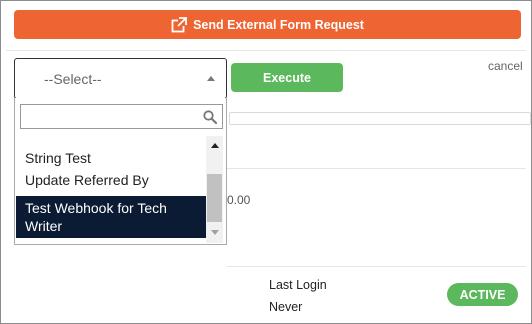 This screenshot has height=324, width=532. Describe the element at coordinates (179, 24) in the screenshot. I see `external-link-icon` at that location.